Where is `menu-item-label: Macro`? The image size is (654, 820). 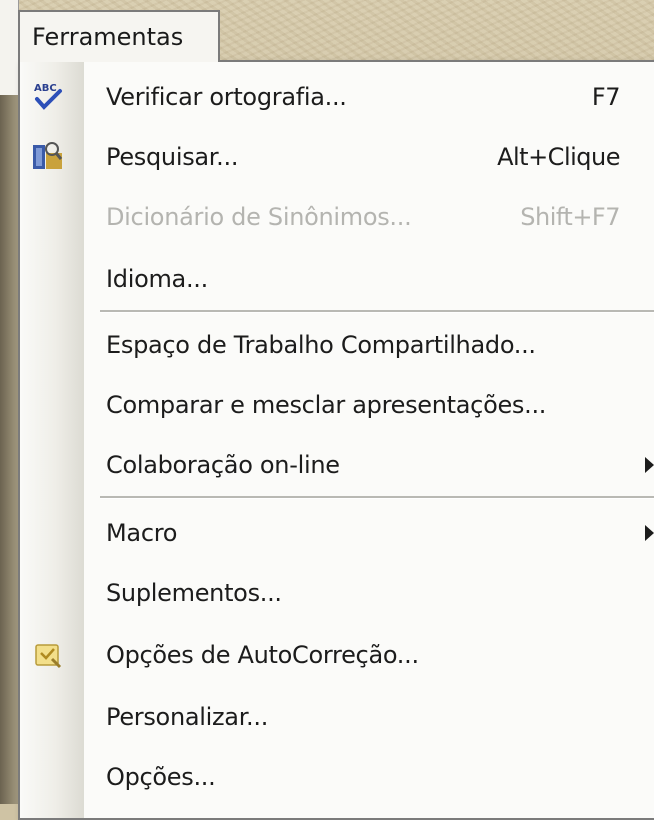 menu-item-label: Macro is located at coordinates (142, 533).